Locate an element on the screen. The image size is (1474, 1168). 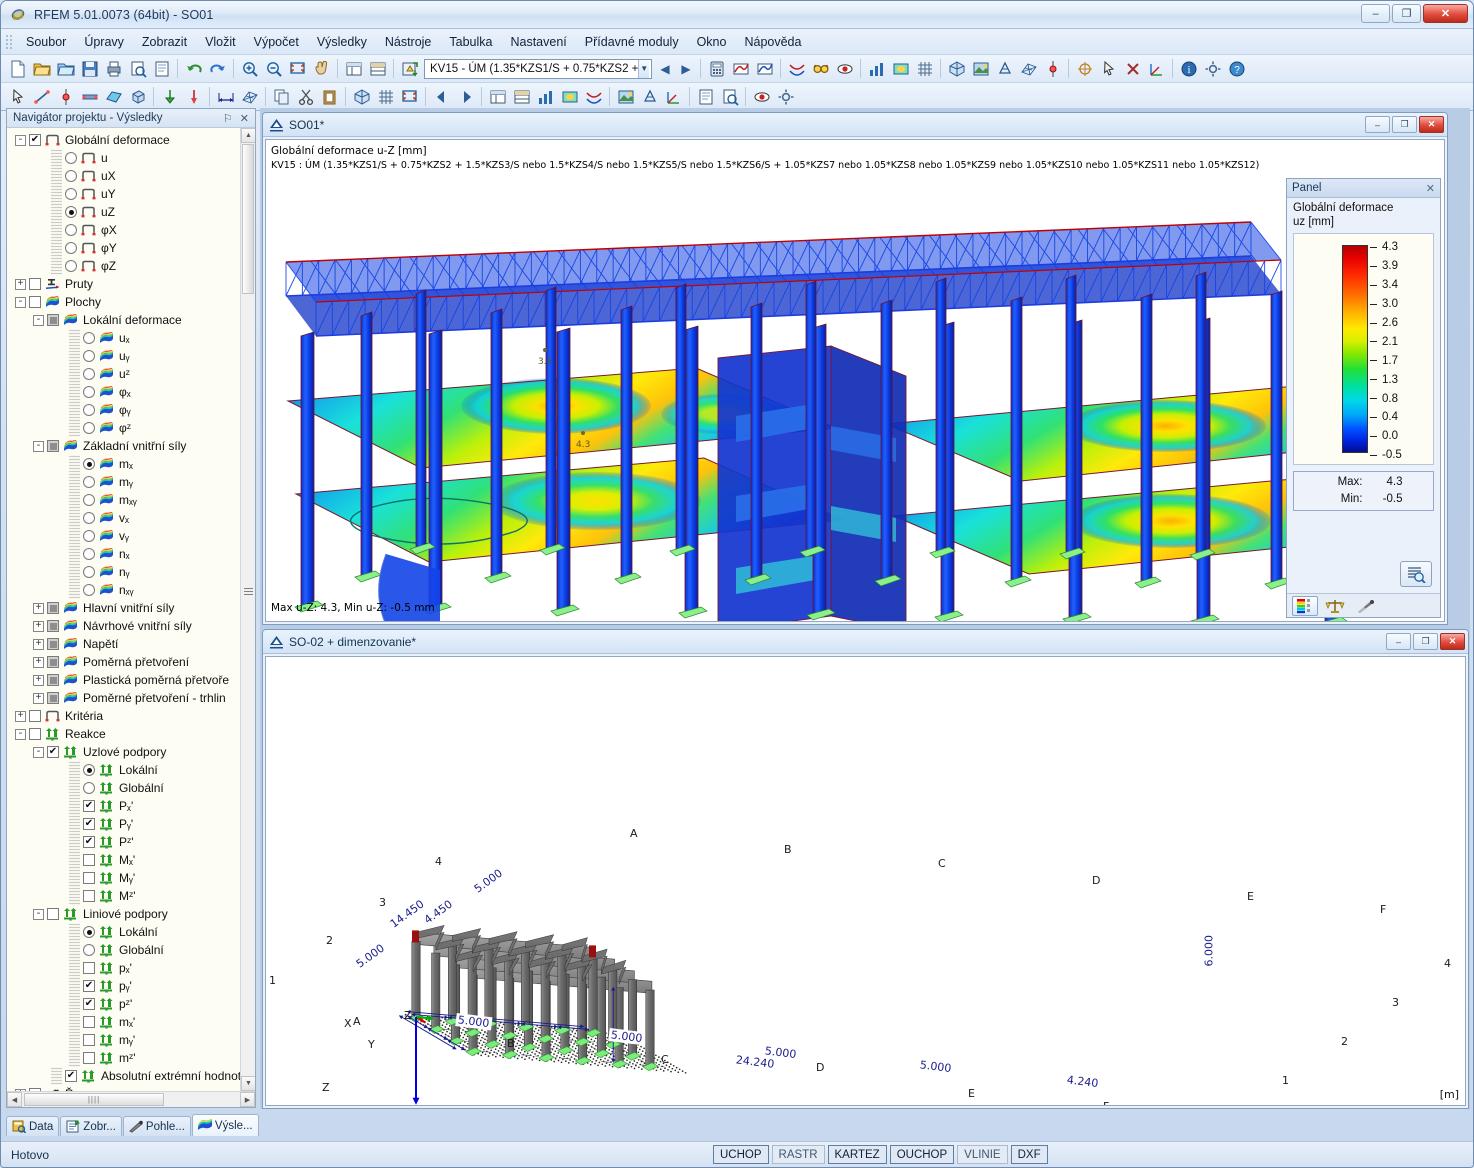
new-file-button is located at coordinates (17, 68).